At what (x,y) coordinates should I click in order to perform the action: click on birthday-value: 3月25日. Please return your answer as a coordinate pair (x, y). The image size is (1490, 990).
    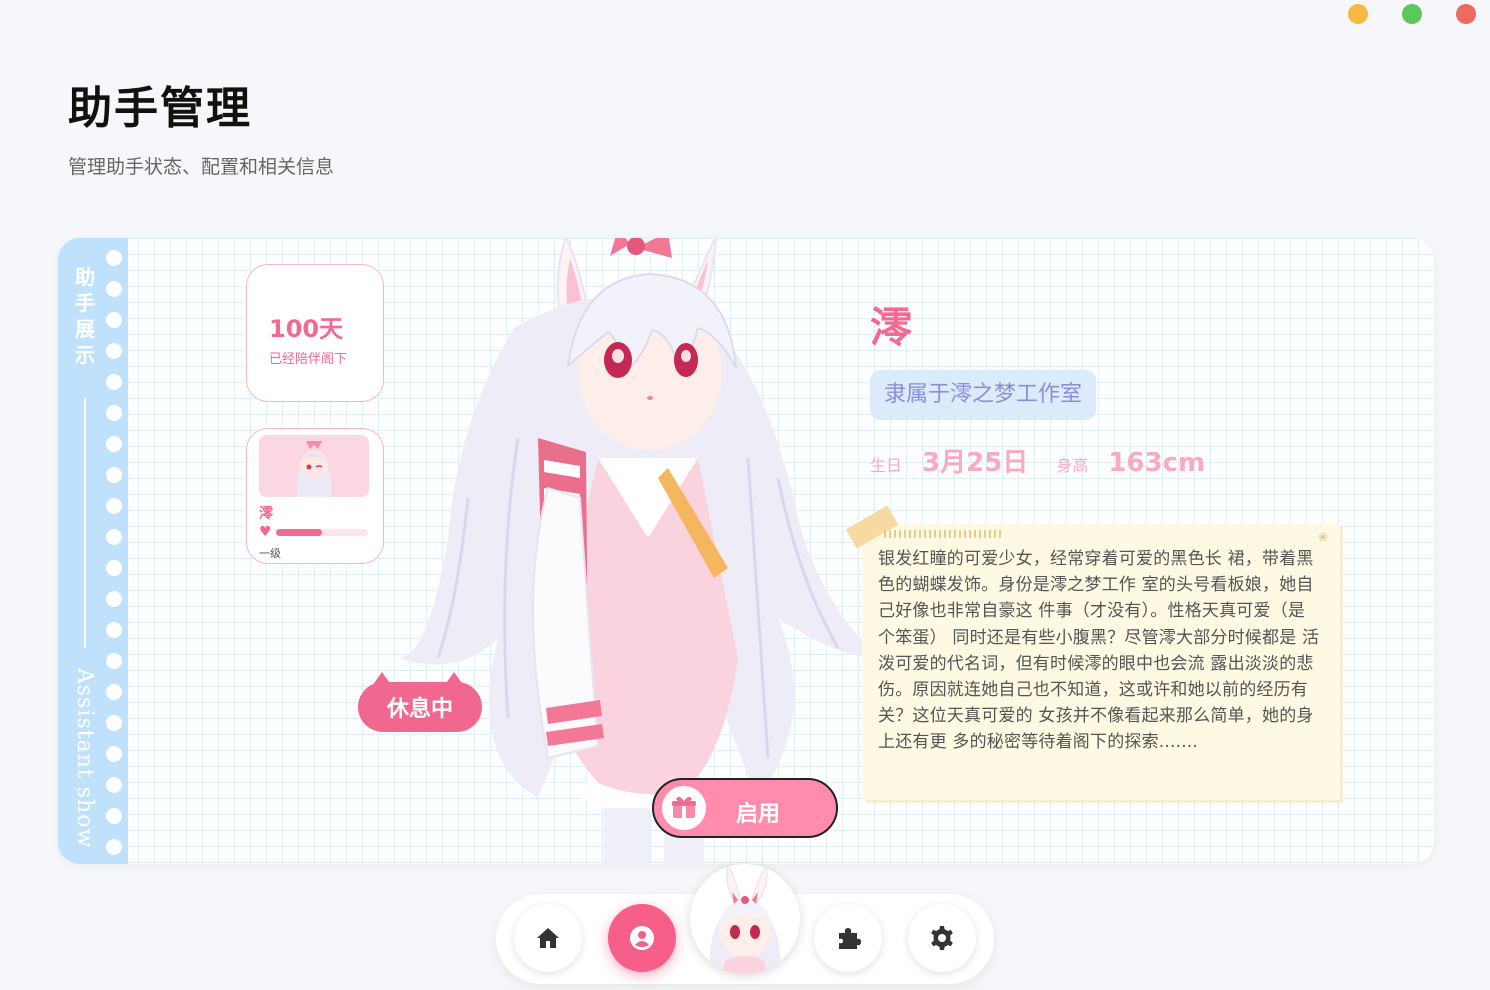
    Looking at the image, I should click on (975, 463).